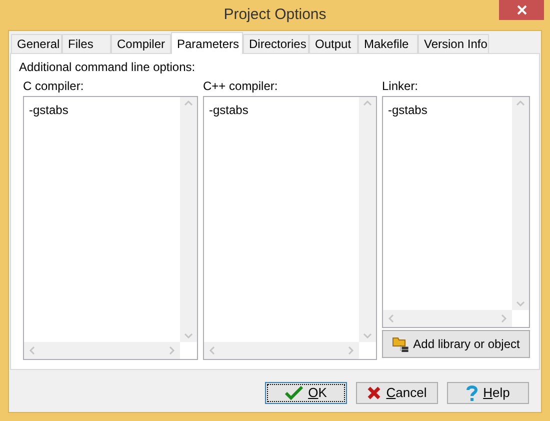 This screenshot has height=421, width=550. Describe the element at coordinates (397, 393) in the screenshot. I see `cancel-button: Cancel` at that location.